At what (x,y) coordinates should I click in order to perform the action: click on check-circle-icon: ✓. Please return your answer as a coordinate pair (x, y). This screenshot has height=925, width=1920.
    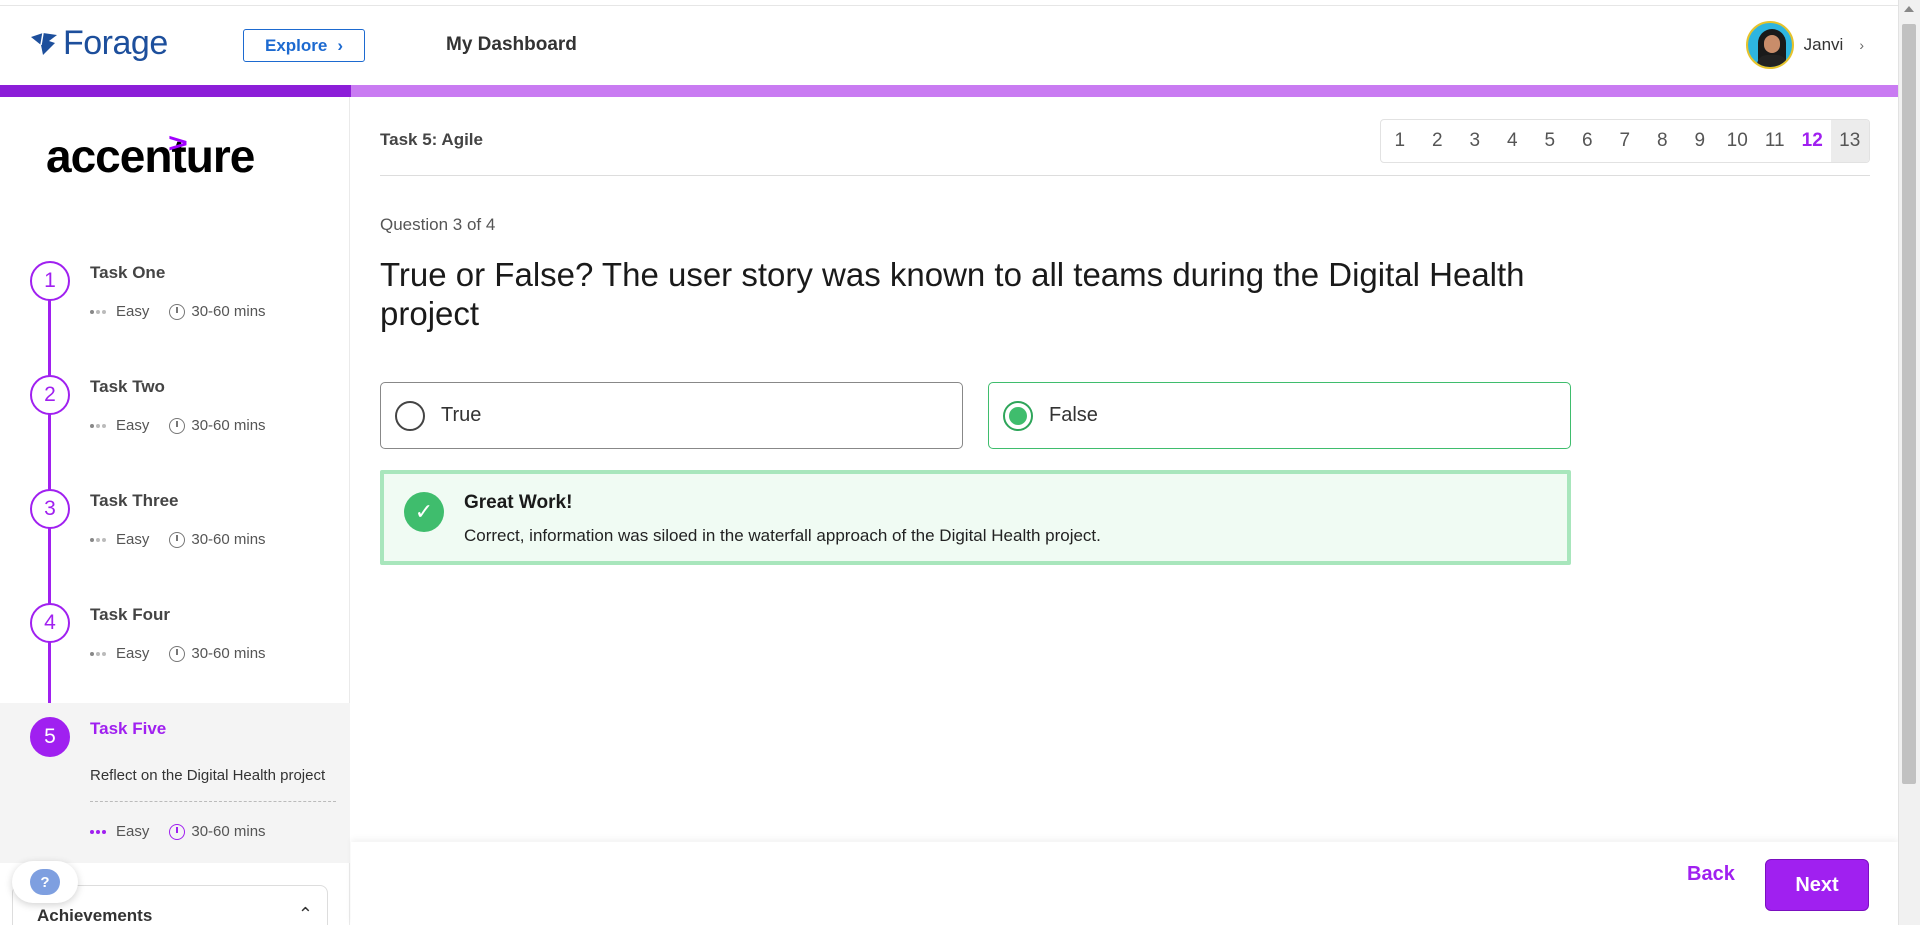
    Looking at the image, I should click on (424, 512).